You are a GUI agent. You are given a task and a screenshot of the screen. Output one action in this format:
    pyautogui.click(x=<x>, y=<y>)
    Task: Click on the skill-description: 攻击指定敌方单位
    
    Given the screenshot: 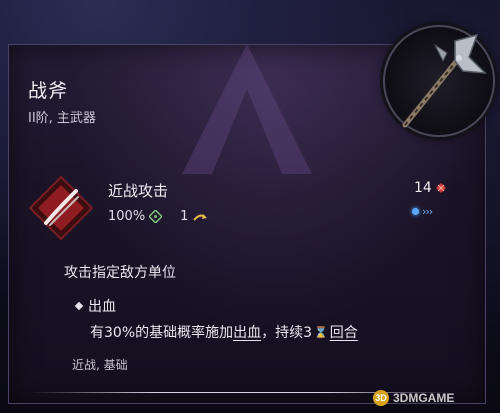 What is the action you would take?
    pyautogui.click(x=120, y=273)
    